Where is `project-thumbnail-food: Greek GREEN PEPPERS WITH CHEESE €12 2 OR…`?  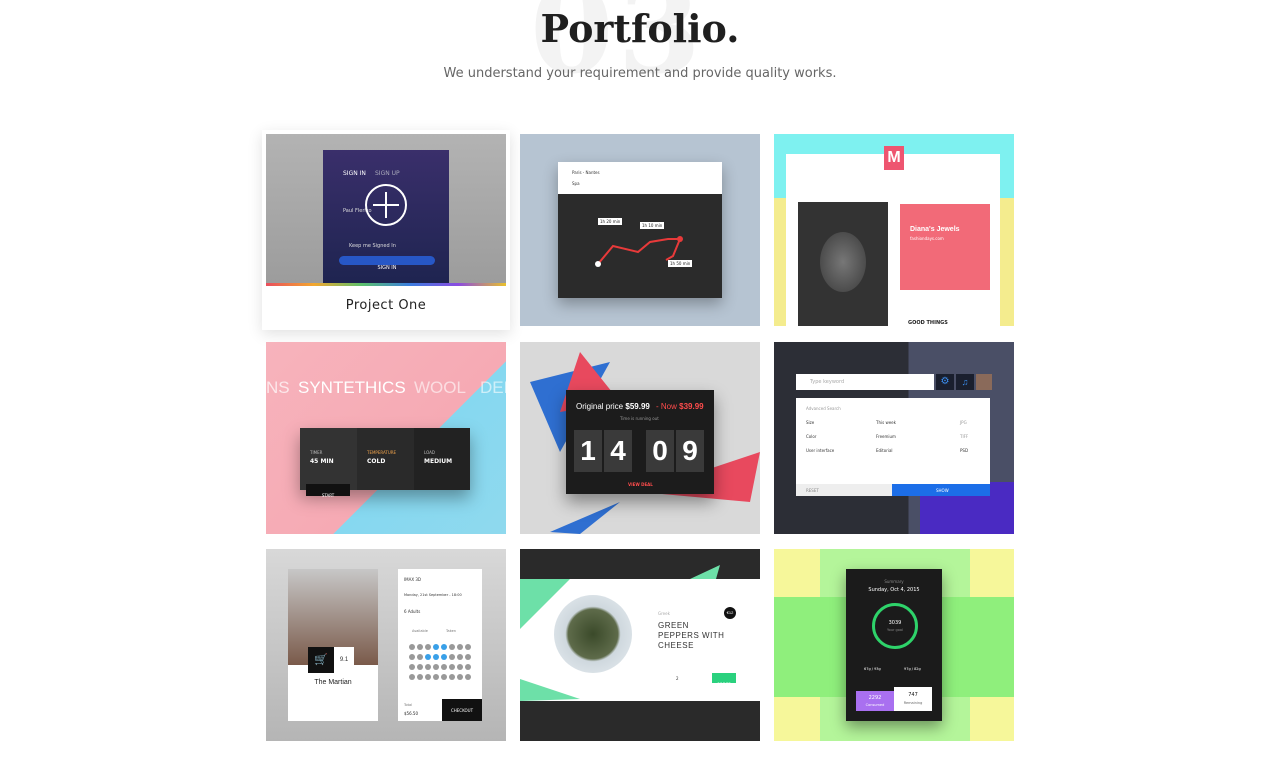
project-thumbnail-food: Greek GREEN PEPPERS WITH CHEESE €12 2 OR… is located at coordinates (640, 645).